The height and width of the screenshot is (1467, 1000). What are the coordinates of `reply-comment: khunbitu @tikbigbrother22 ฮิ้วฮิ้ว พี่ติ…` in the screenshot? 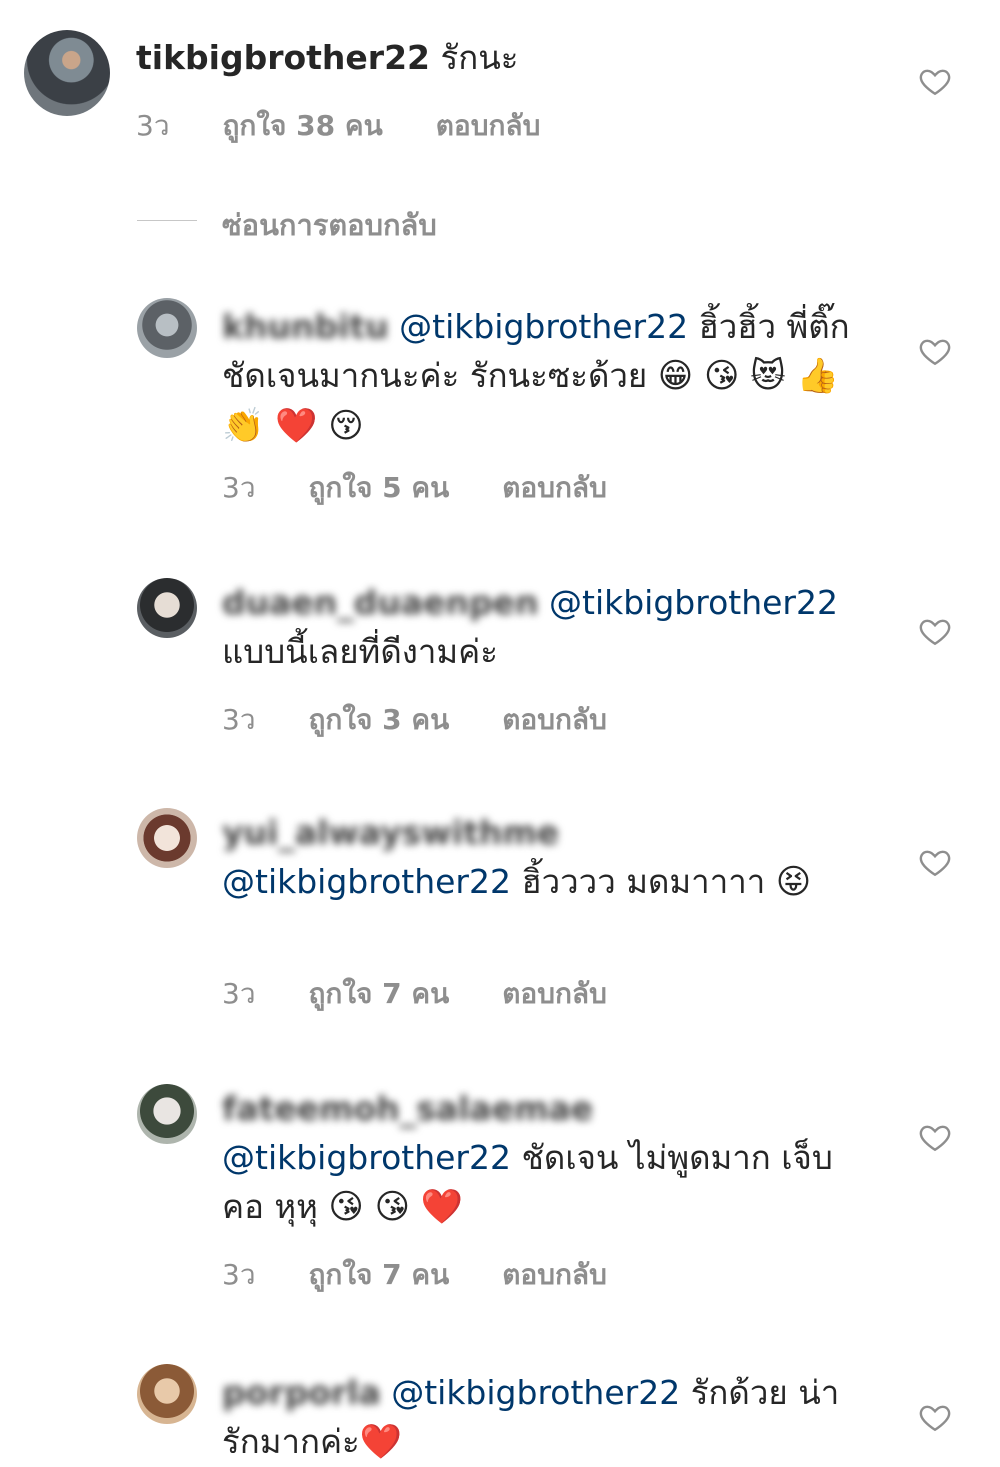 It's located at (542, 376).